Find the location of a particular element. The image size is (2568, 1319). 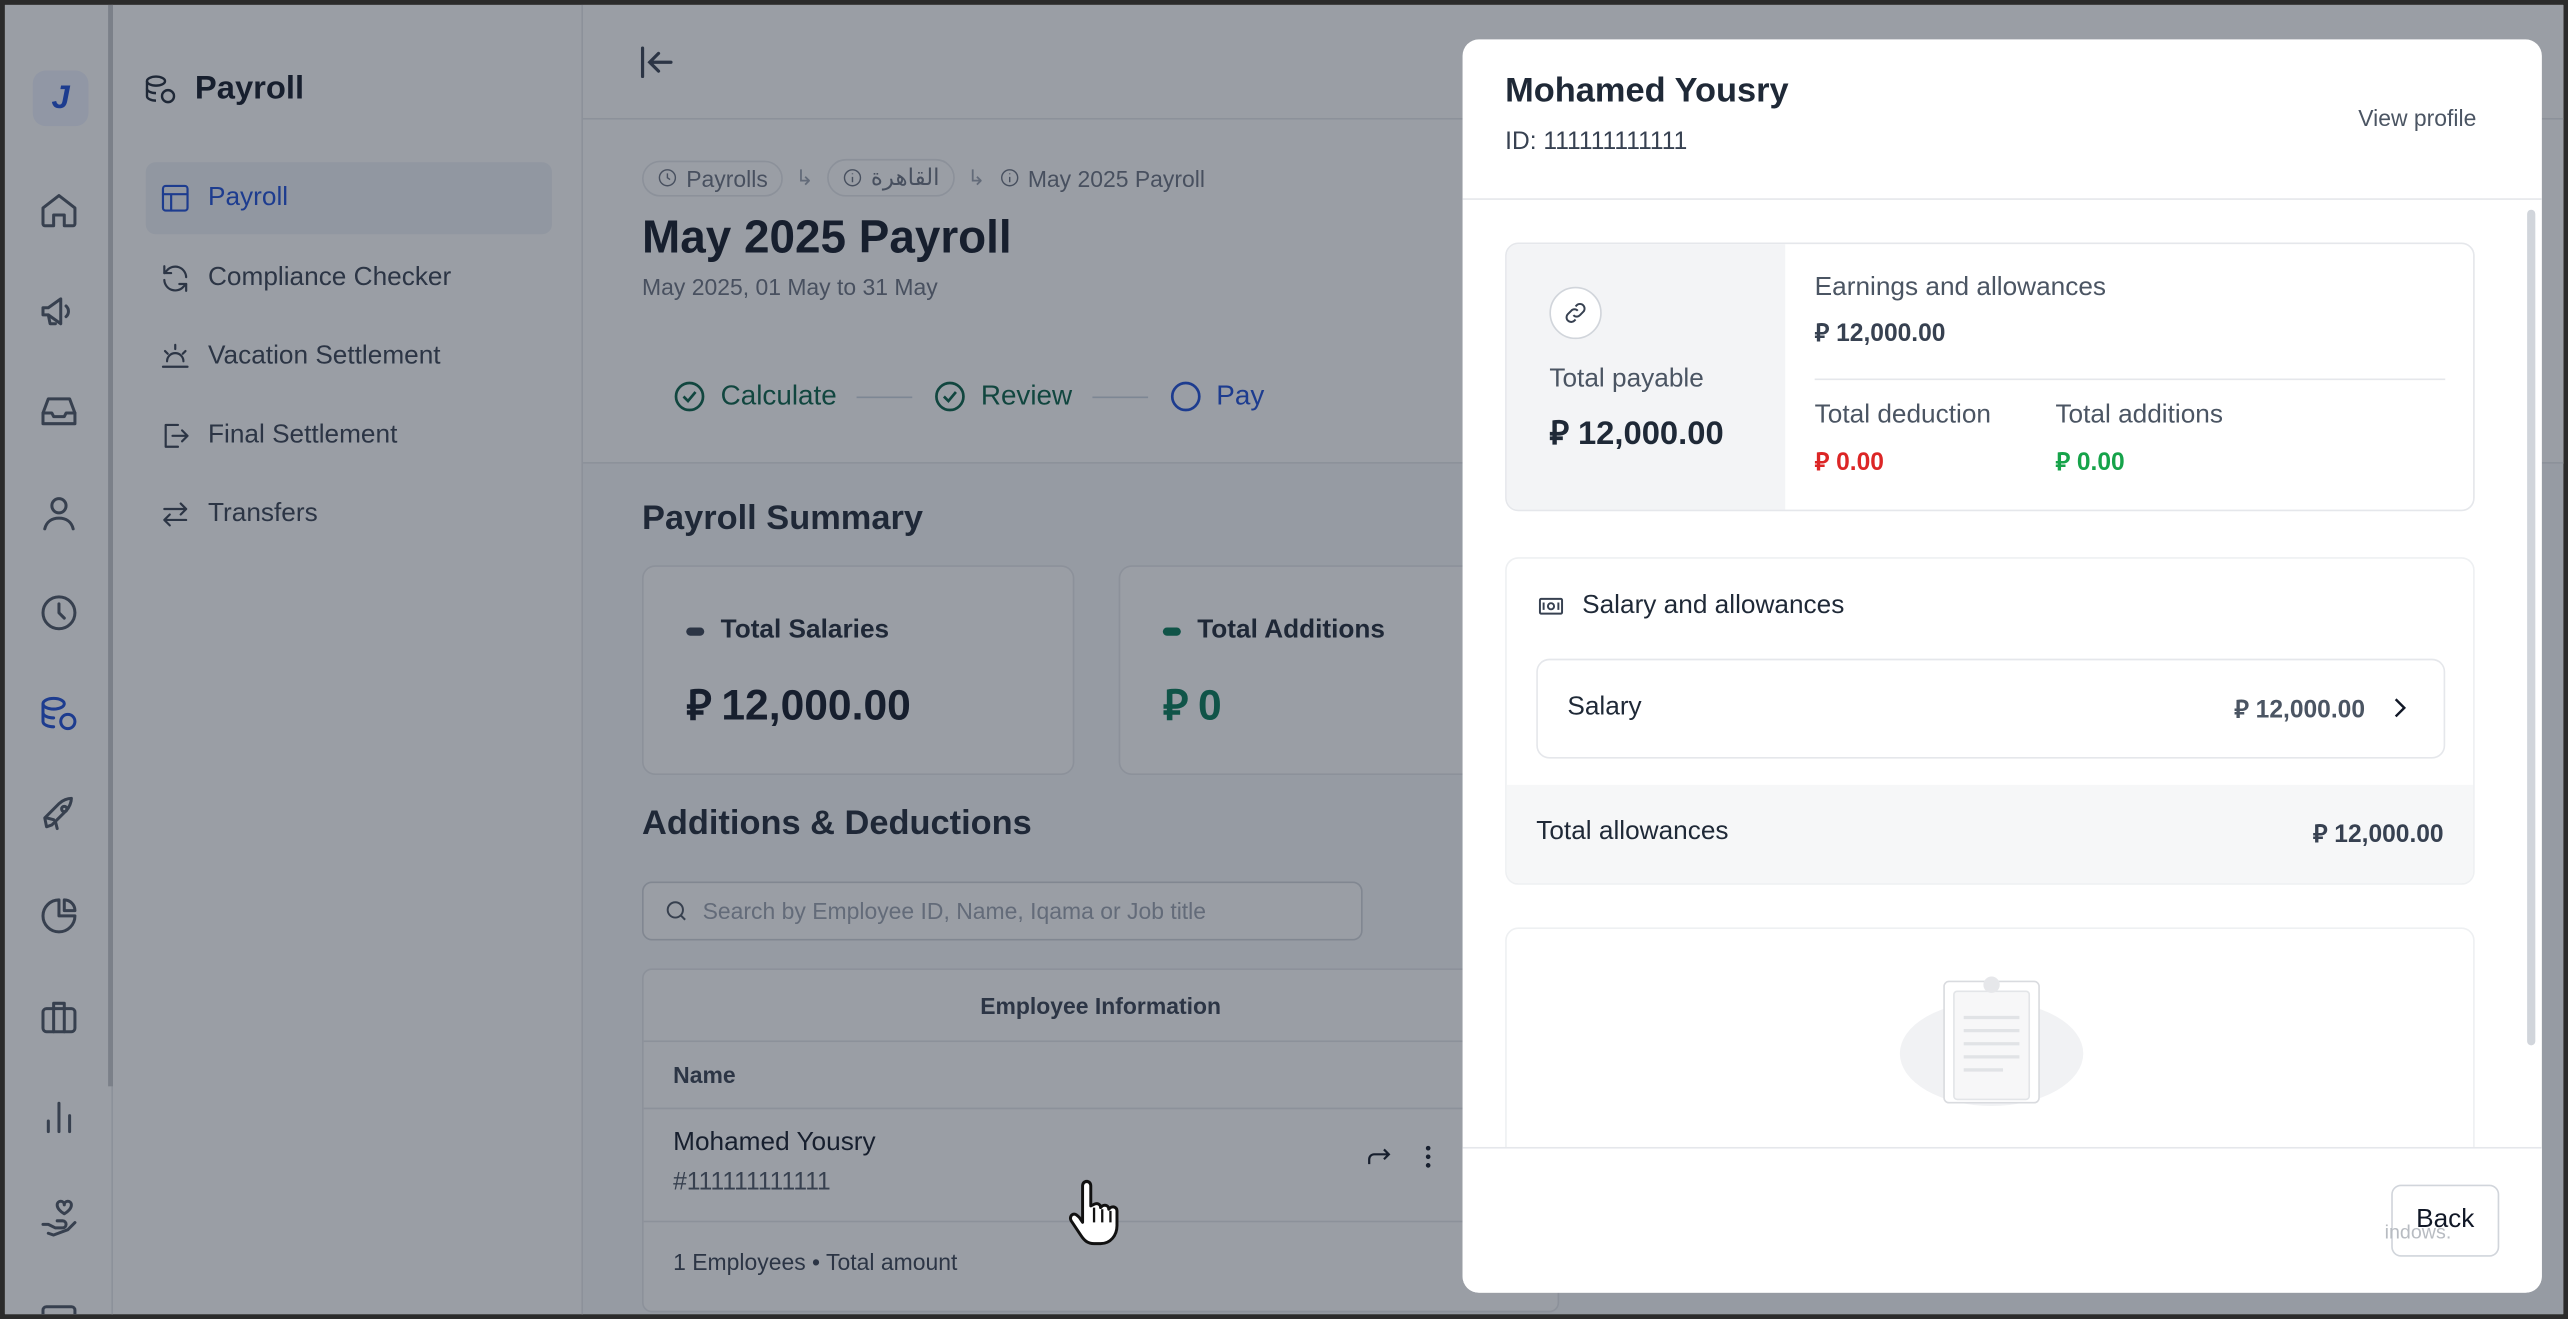

total-additions-label: Total additions is located at coordinates (2139, 415).